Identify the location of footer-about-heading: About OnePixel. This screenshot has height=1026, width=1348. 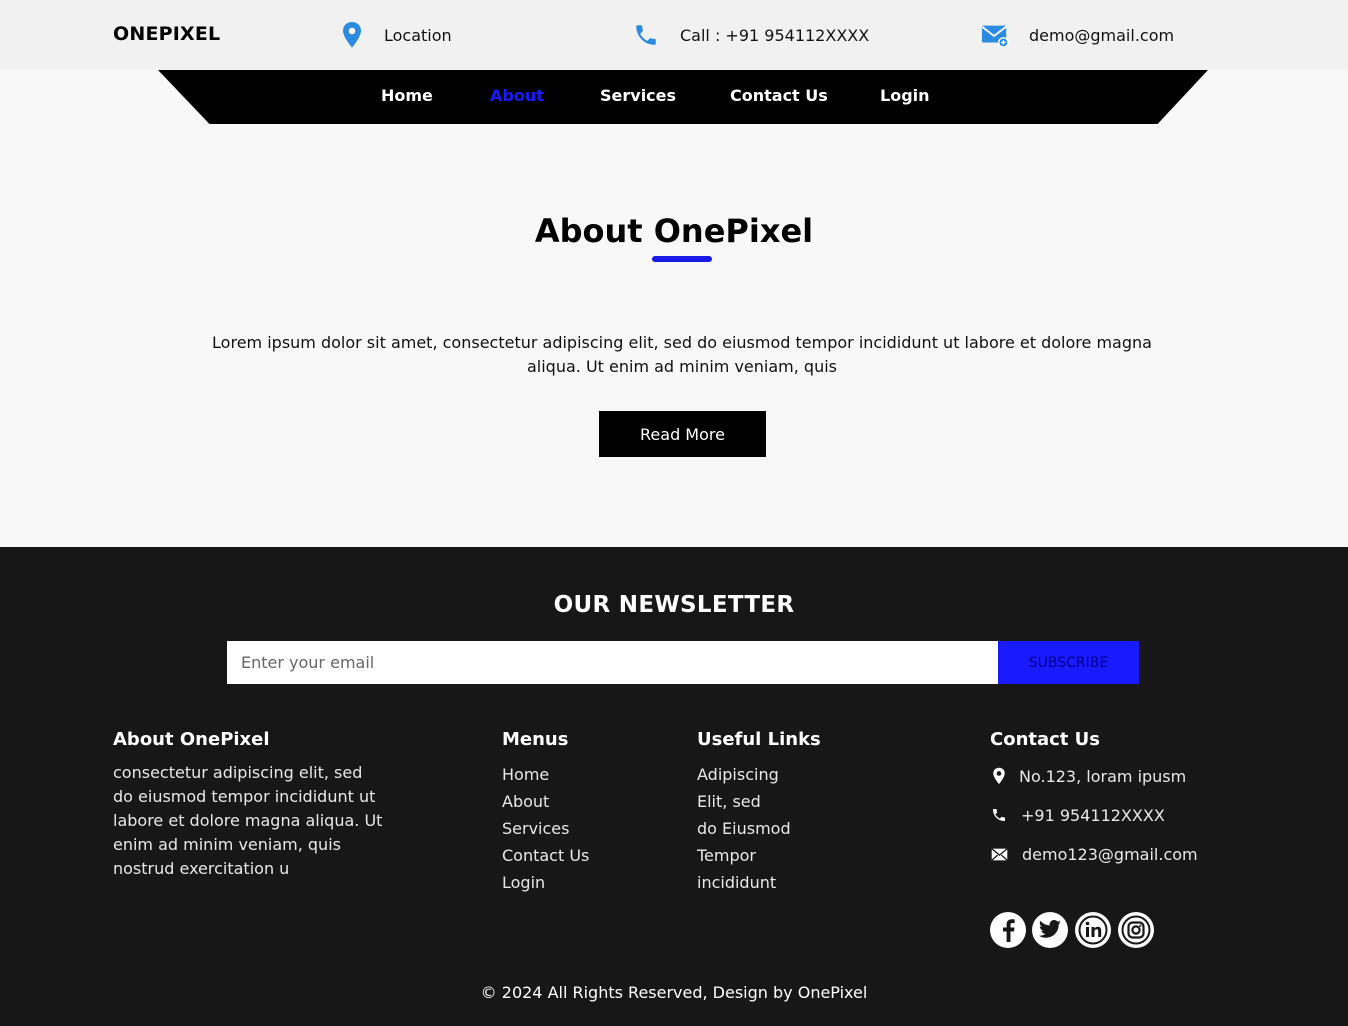
(191, 739).